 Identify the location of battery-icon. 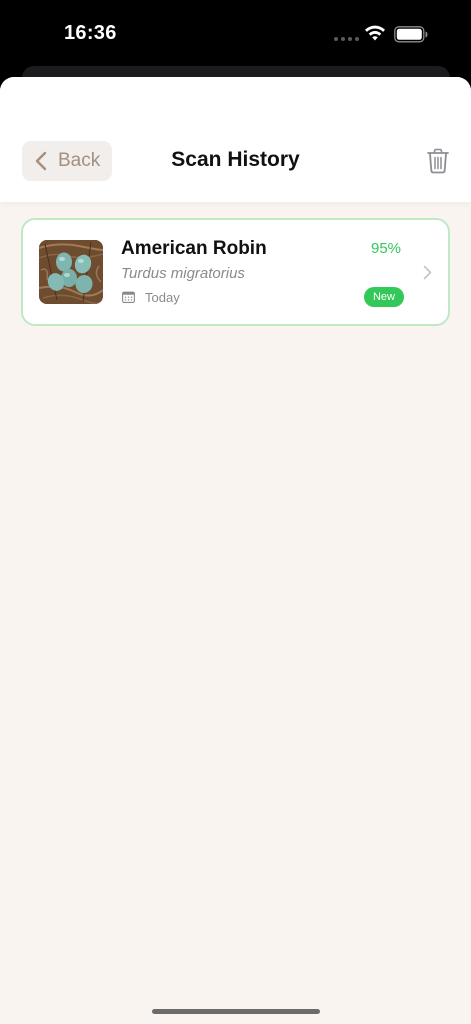
(411, 34).